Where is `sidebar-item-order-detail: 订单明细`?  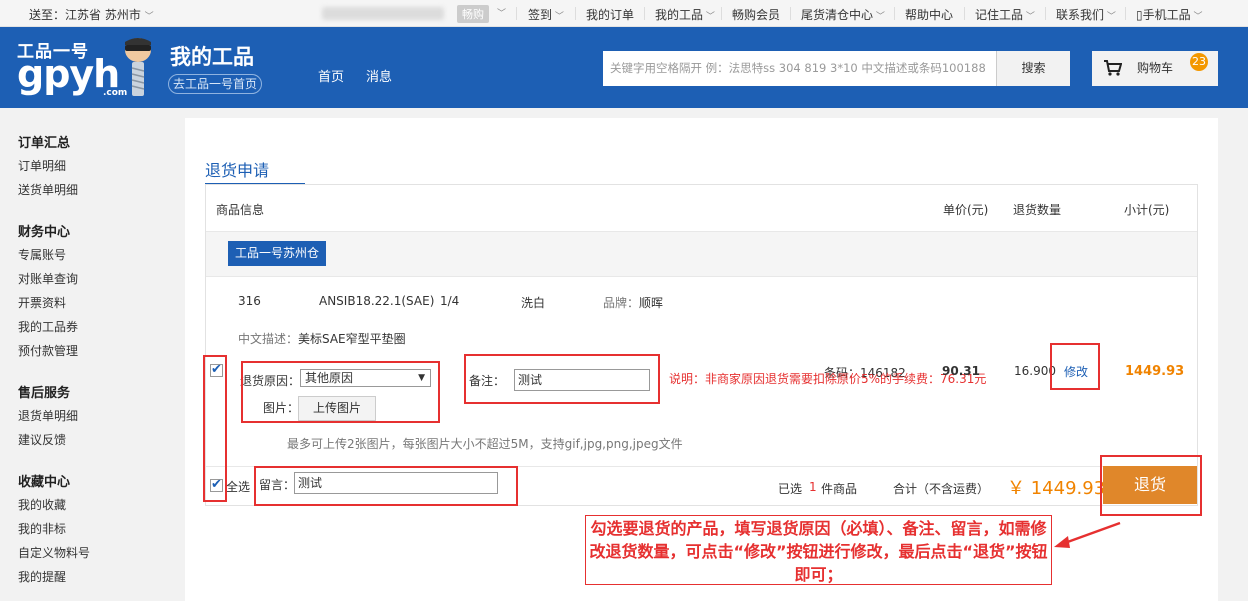
sidebar-item-order-detail: 订单明细 is located at coordinates (42, 165).